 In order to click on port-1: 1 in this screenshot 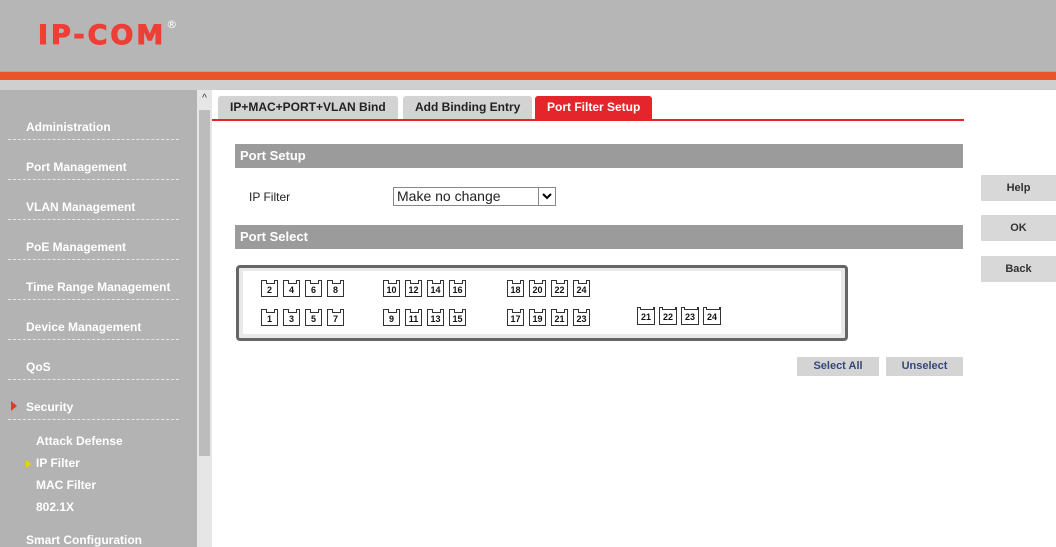, I will do `click(269, 317)`.